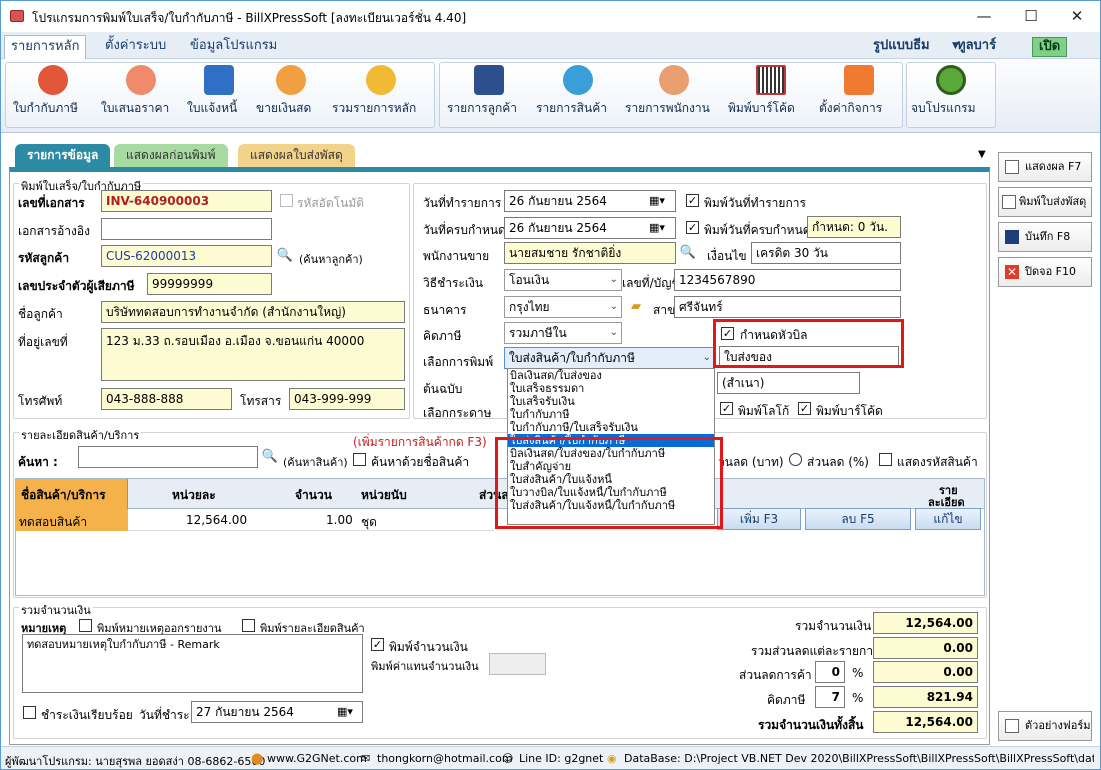 Image resolution: width=1101 pixels, height=770 pixels. What do you see at coordinates (563, 307) in the screenshot?
I see `bank-select: กรุงไทย ⌄` at bounding box center [563, 307].